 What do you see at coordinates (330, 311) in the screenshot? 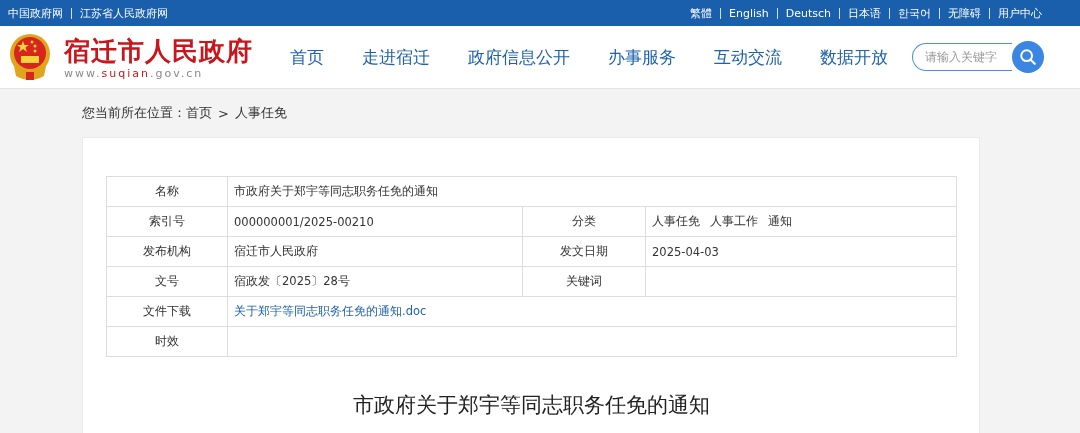
I see `download-link: 关于郑宇等同志职务任免的通知.doc` at bounding box center [330, 311].